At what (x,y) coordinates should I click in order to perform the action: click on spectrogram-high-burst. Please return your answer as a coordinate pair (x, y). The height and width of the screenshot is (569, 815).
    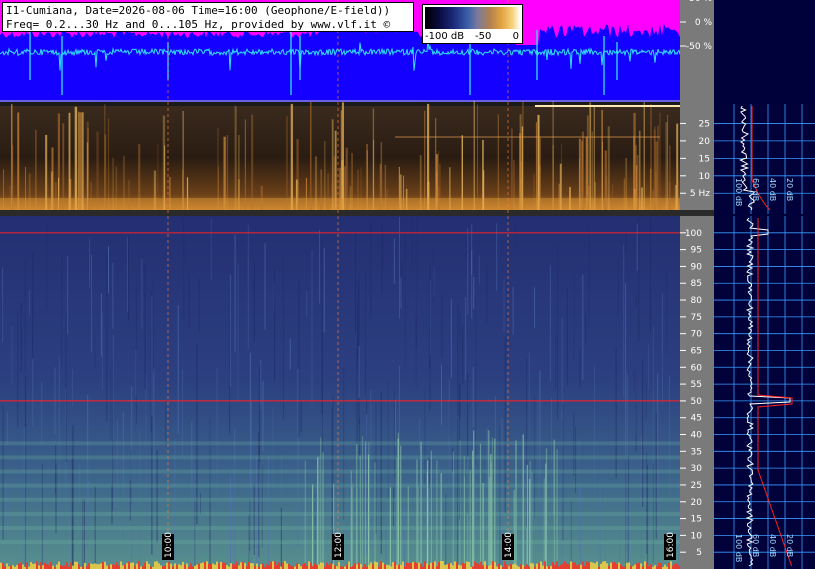
    Looking at the image, I should click on (453, 510).